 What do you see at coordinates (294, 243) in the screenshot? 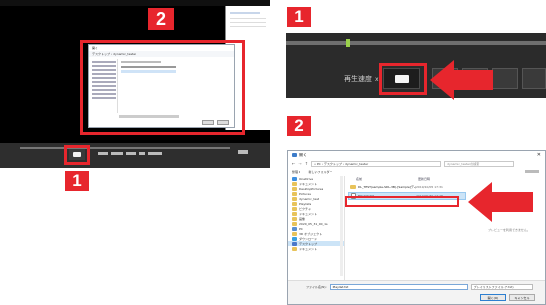
I see `desktop-icon` at bounding box center [294, 243].